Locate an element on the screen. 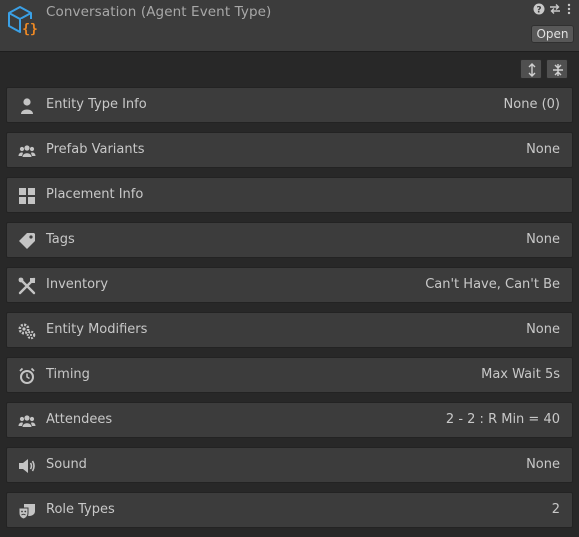 This screenshot has width=579, height=537. row-value: Max Wait 5s is located at coordinates (520, 374).